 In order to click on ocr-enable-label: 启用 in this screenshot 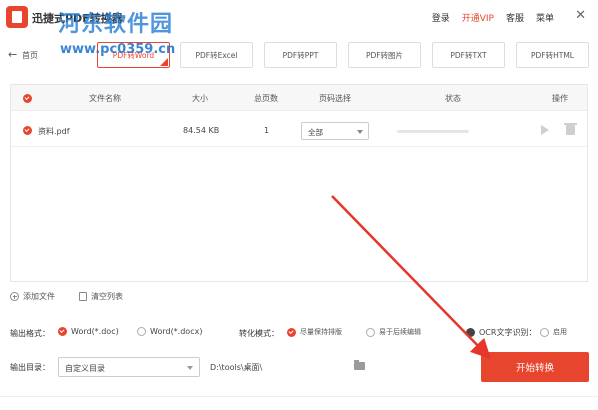, I will do `click(560, 332)`.